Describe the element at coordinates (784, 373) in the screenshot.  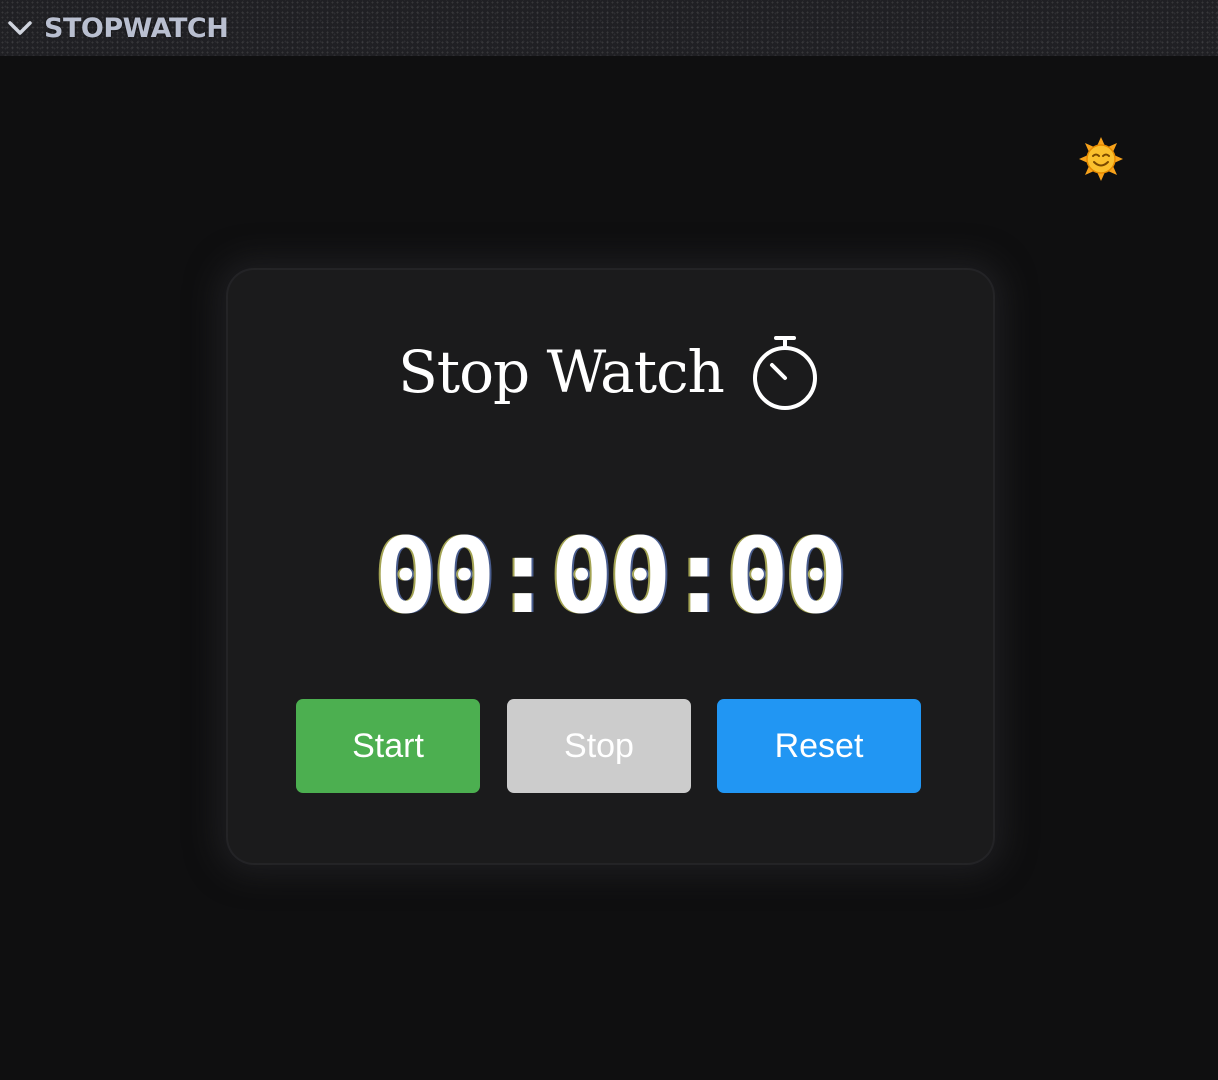
I see `stopwatch-icon` at that location.